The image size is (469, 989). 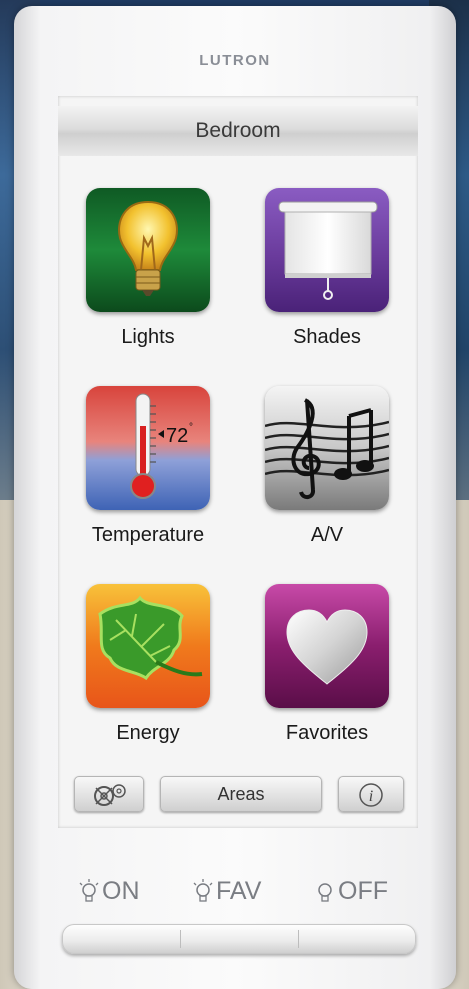 I want to click on fav-button, so click(x=239, y=939).